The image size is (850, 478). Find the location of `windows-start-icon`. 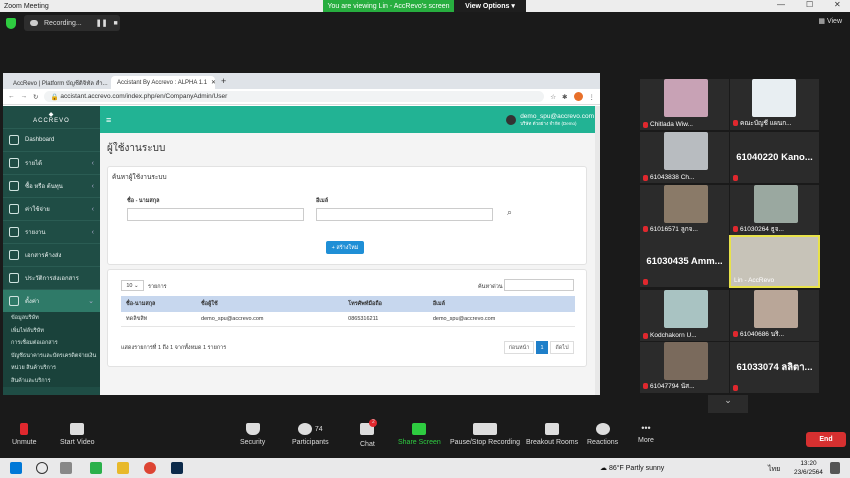

windows-start-icon is located at coordinates (16, 468).